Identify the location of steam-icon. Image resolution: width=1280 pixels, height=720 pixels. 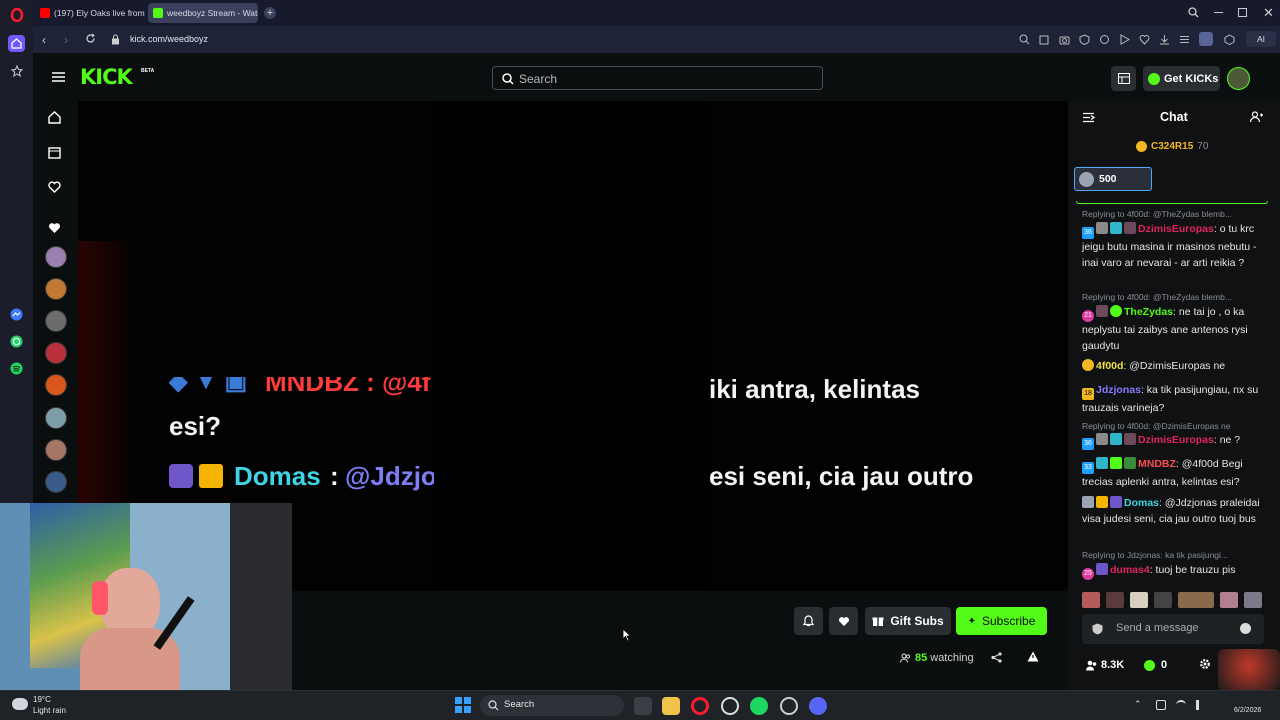
(789, 706).